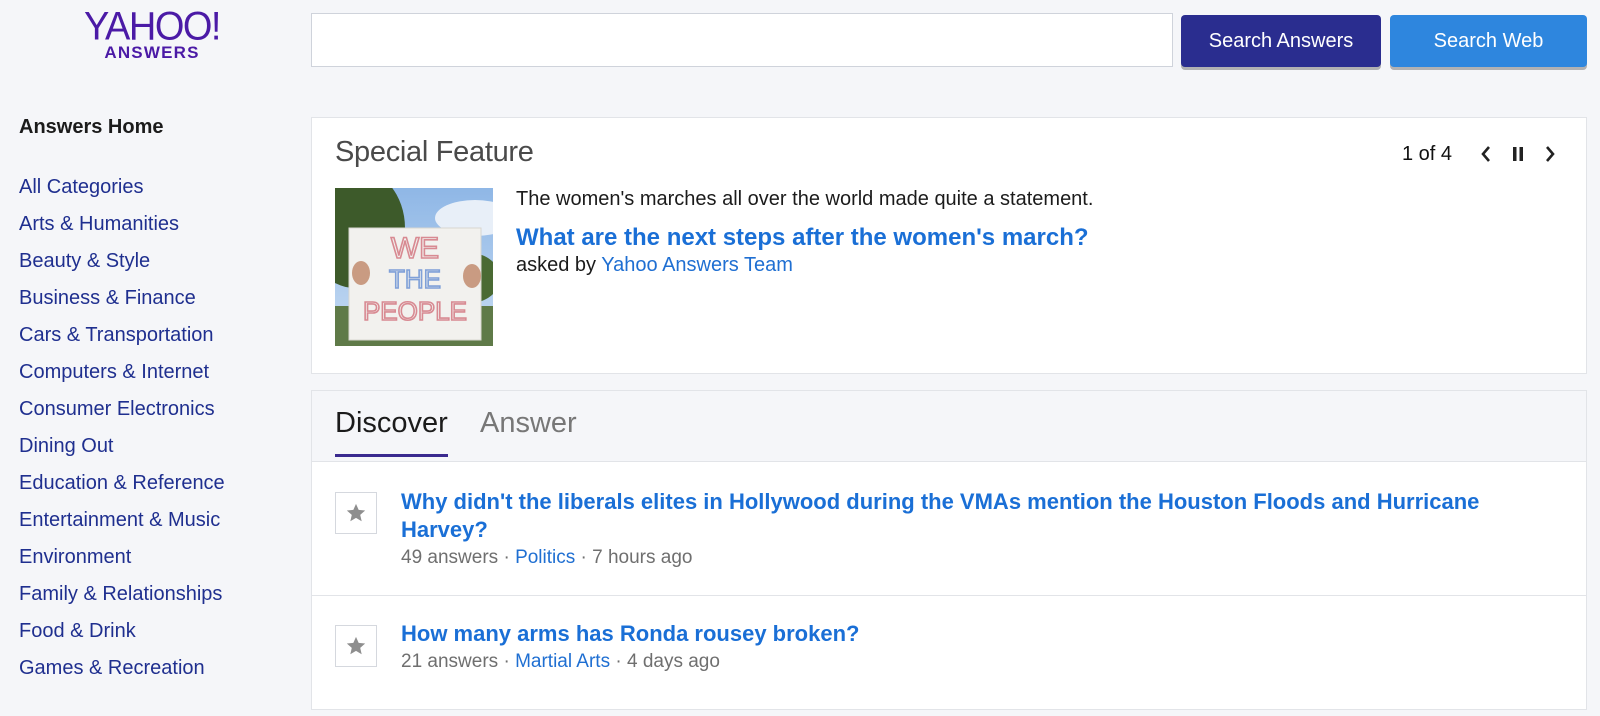 The height and width of the screenshot is (716, 1600). Describe the element at coordinates (1518, 154) in the screenshot. I see `pause-icon` at that location.